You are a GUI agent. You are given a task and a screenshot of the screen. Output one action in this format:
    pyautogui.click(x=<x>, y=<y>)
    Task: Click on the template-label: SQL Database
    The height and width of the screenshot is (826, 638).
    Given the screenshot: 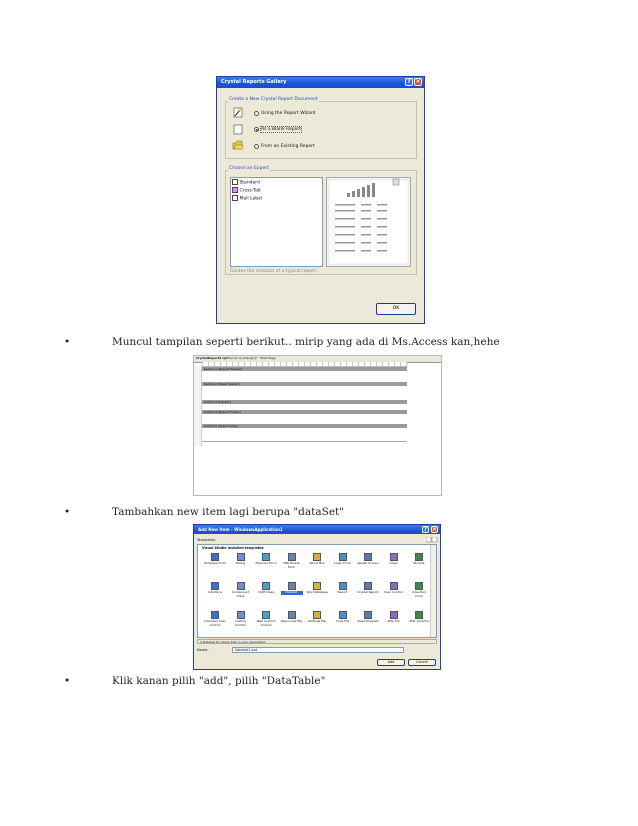 What is the action you would take?
    pyautogui.click(x=317, y=592)
    